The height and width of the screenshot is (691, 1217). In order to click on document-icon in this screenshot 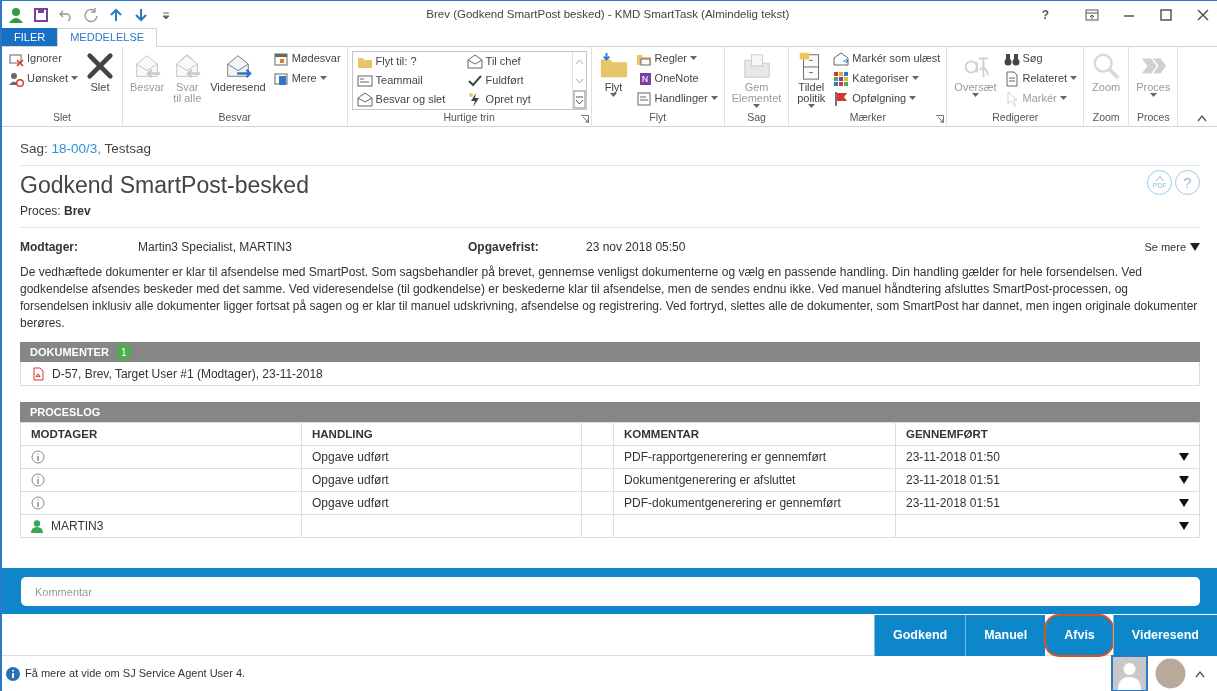, I will do `click(643, 98)`.